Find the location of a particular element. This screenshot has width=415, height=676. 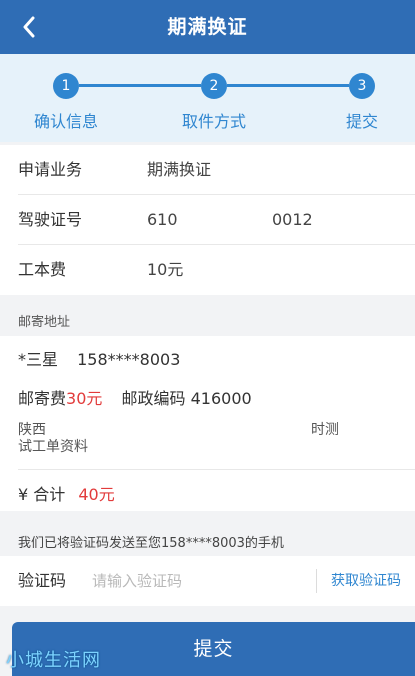

watermark-logo: 小城生活网 is located at coordinates (53, 660).